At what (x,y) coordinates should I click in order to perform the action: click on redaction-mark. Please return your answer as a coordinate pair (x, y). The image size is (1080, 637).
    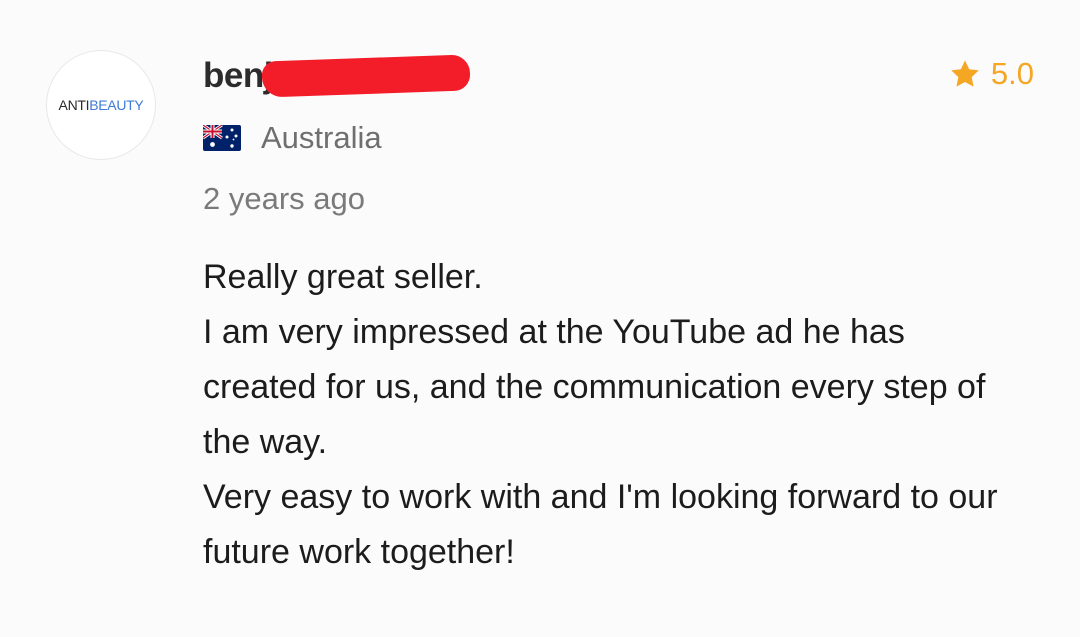
    Looking at the image, I should click on (366, 76).